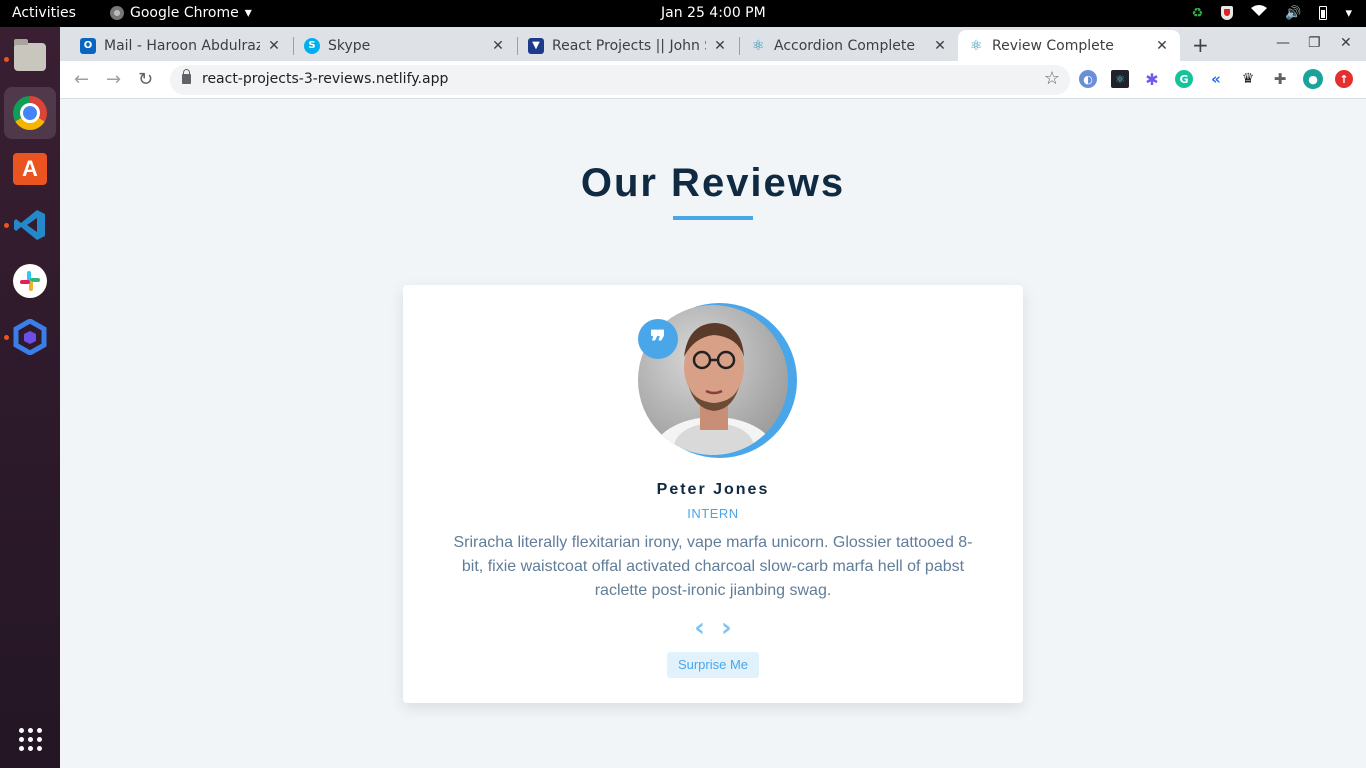 The height and width of the screenshot is (768, 1366). I want to click on tab-react-projects: ▼ React Projects || John Smilga ✕, so click(628, 45).